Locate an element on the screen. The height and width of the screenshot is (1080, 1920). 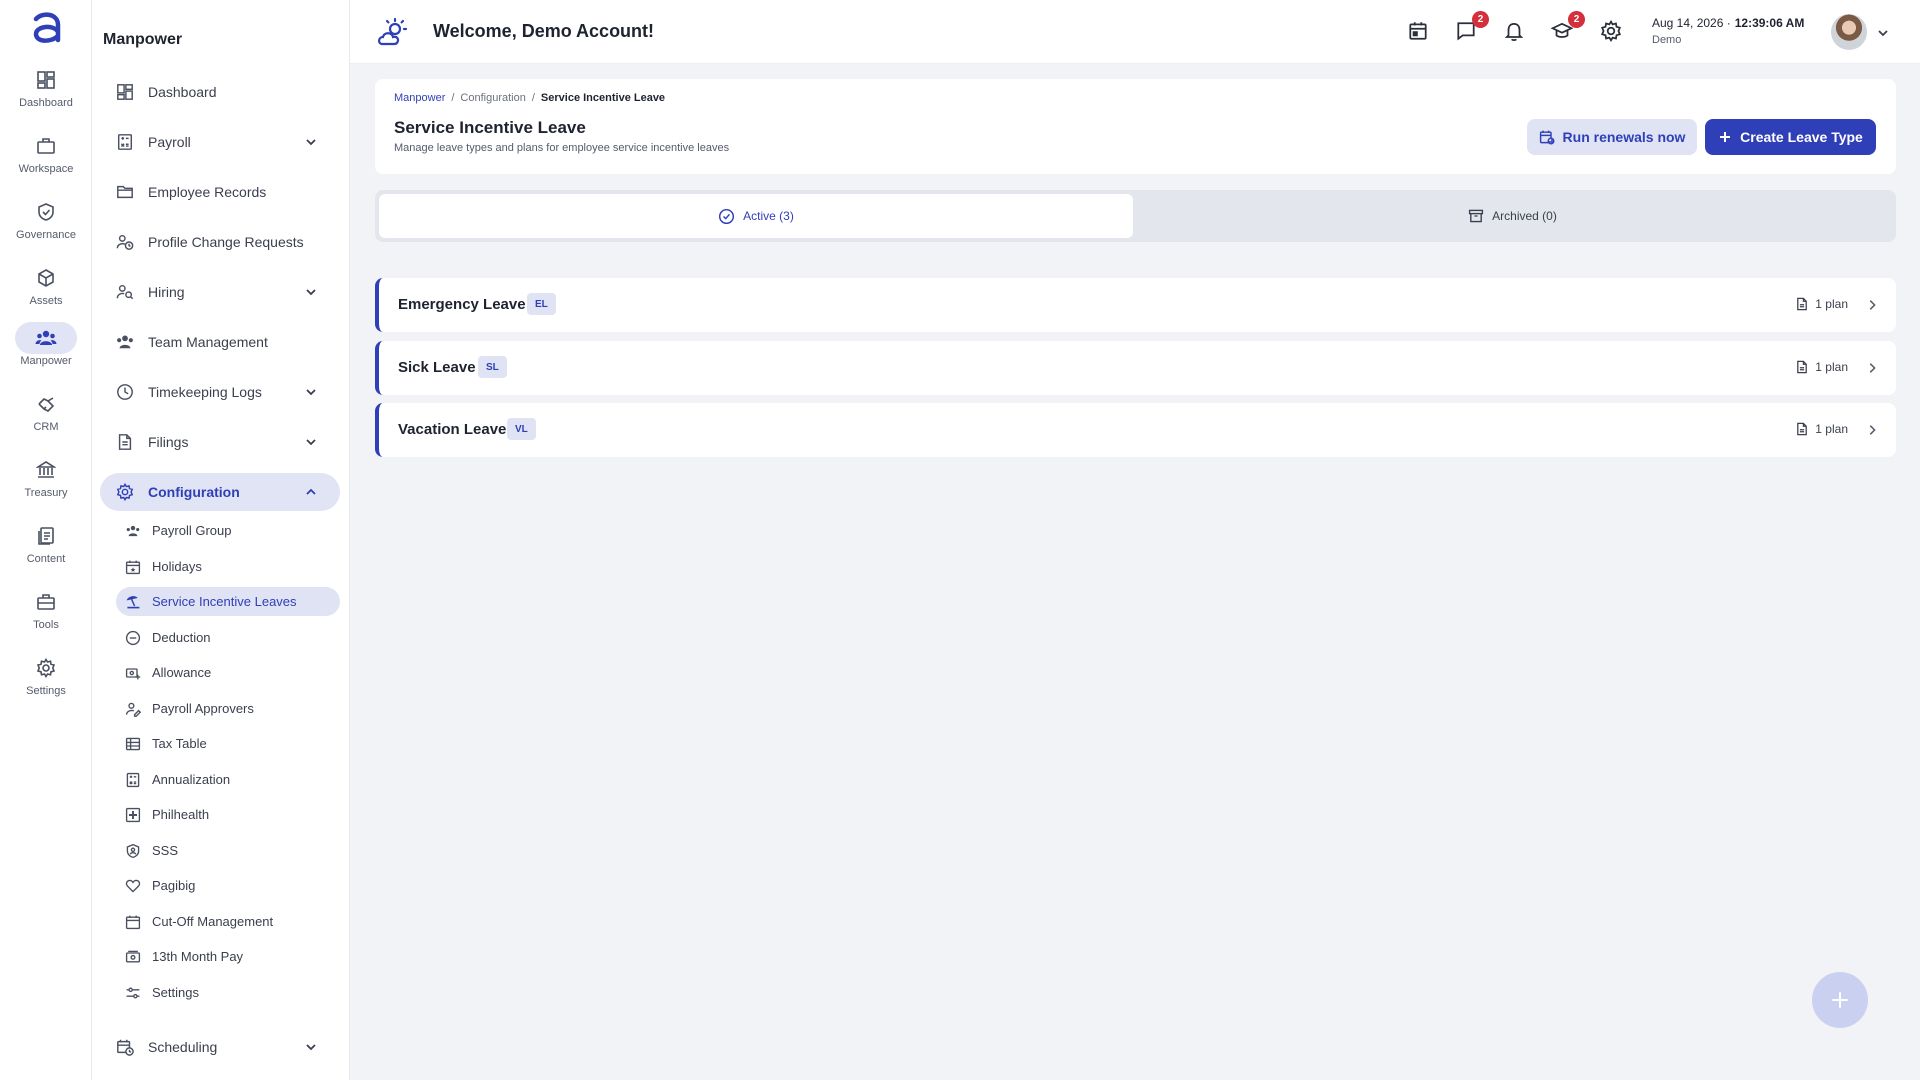
config-item-deduction: Deduction is located at coordinates (228, 637).